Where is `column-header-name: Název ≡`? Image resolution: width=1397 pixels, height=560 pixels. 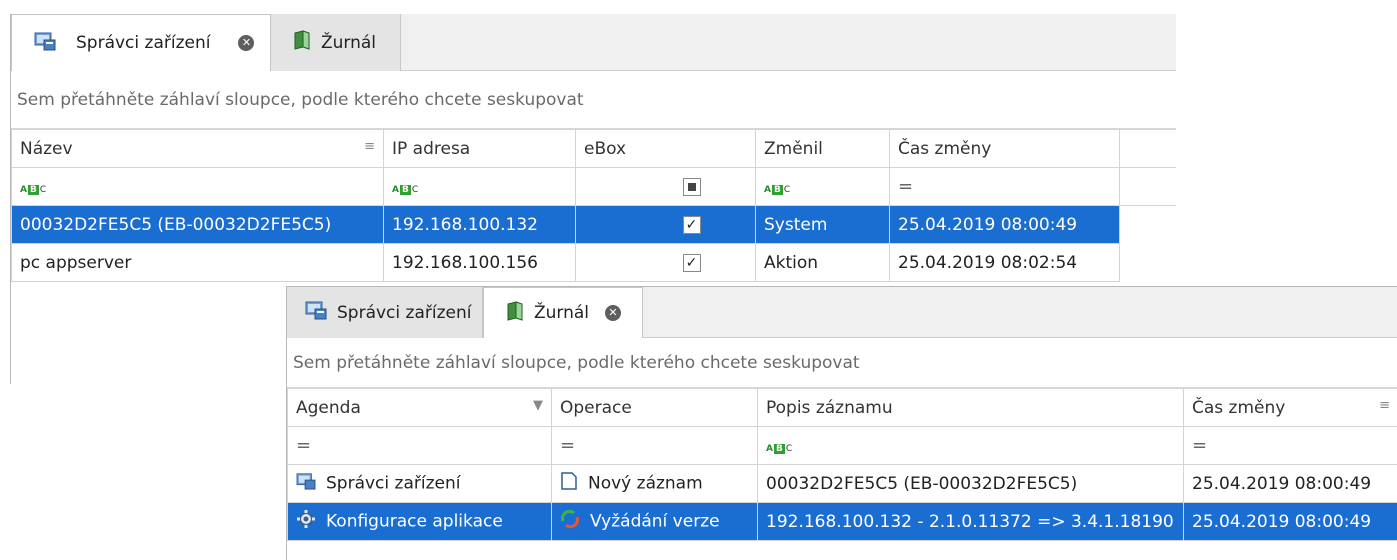
column-header-name: Název ≡ is located at coordinates (197, 148).